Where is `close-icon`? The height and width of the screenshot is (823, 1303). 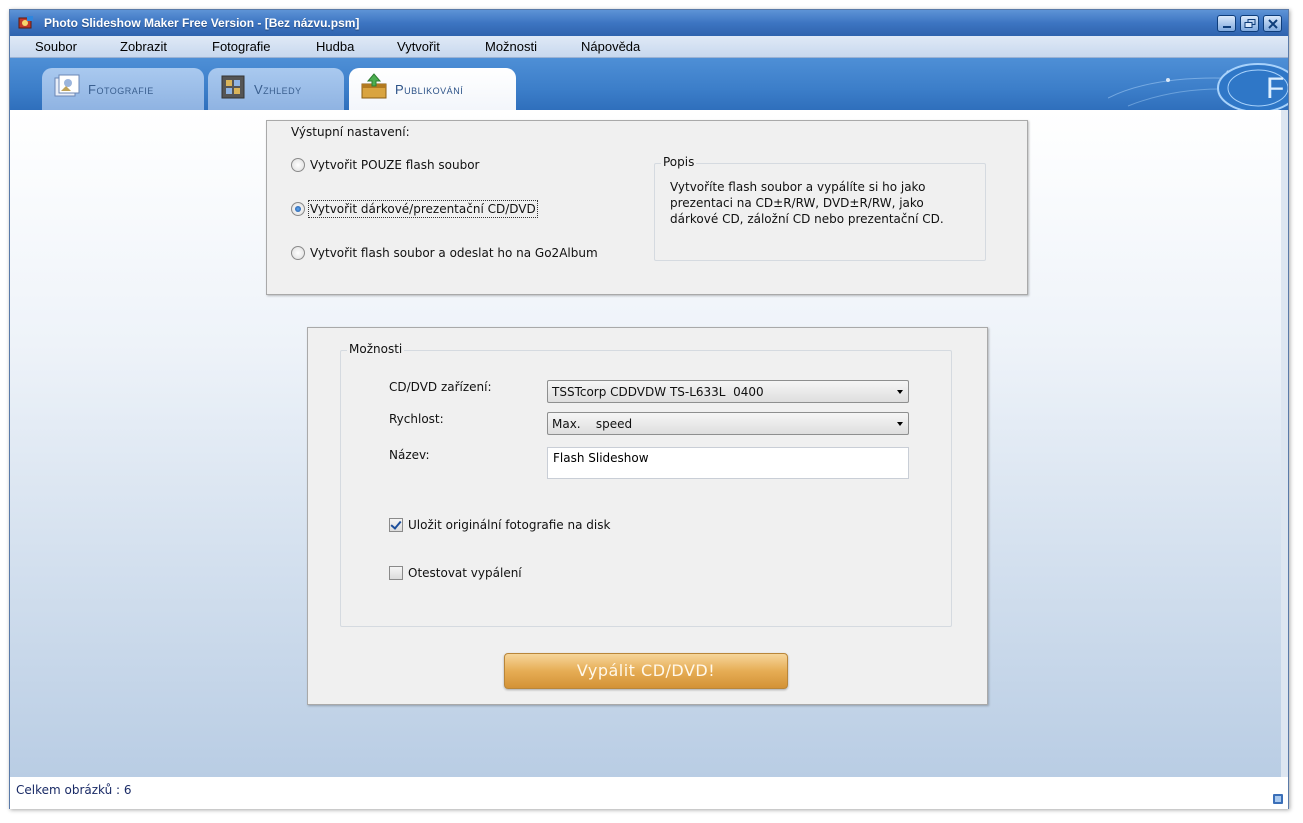
close-icon is located at coordinates (1273, 24).